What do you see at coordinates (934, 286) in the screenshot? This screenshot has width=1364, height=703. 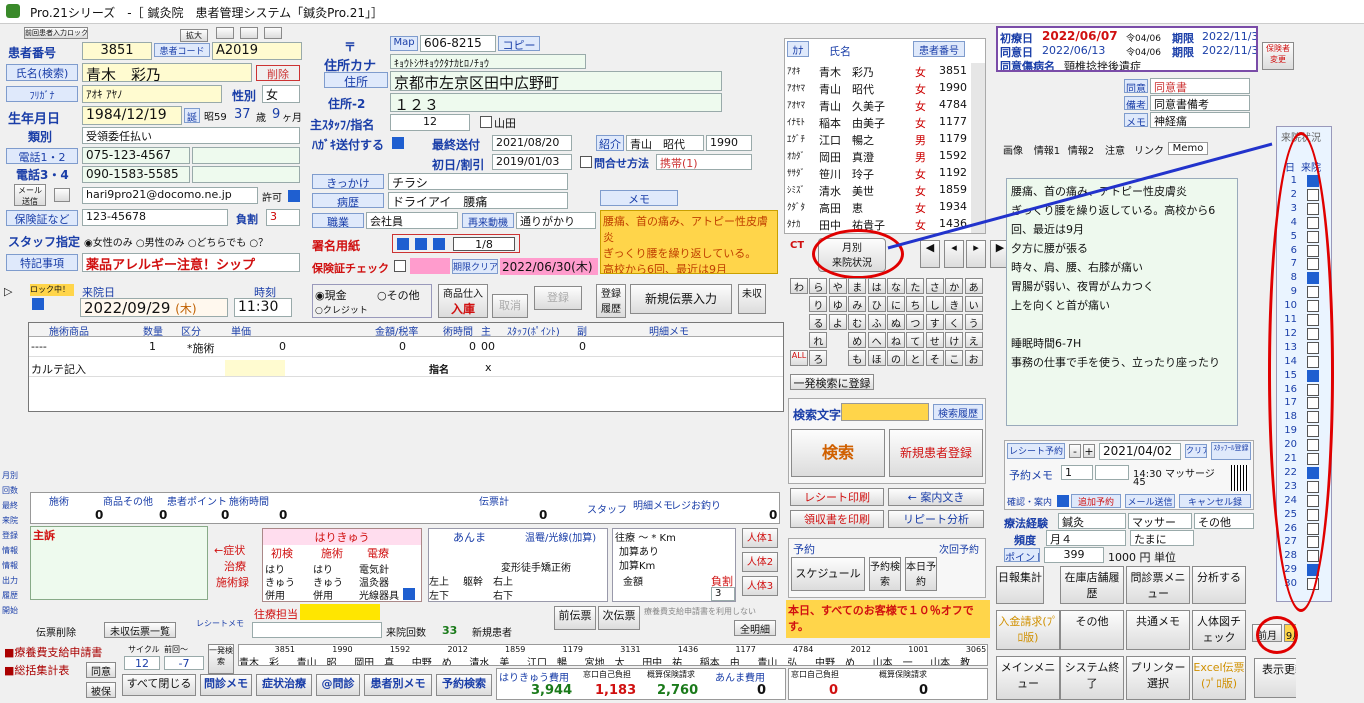 I see `kana-key: さ` at bounding box center [934, 286].